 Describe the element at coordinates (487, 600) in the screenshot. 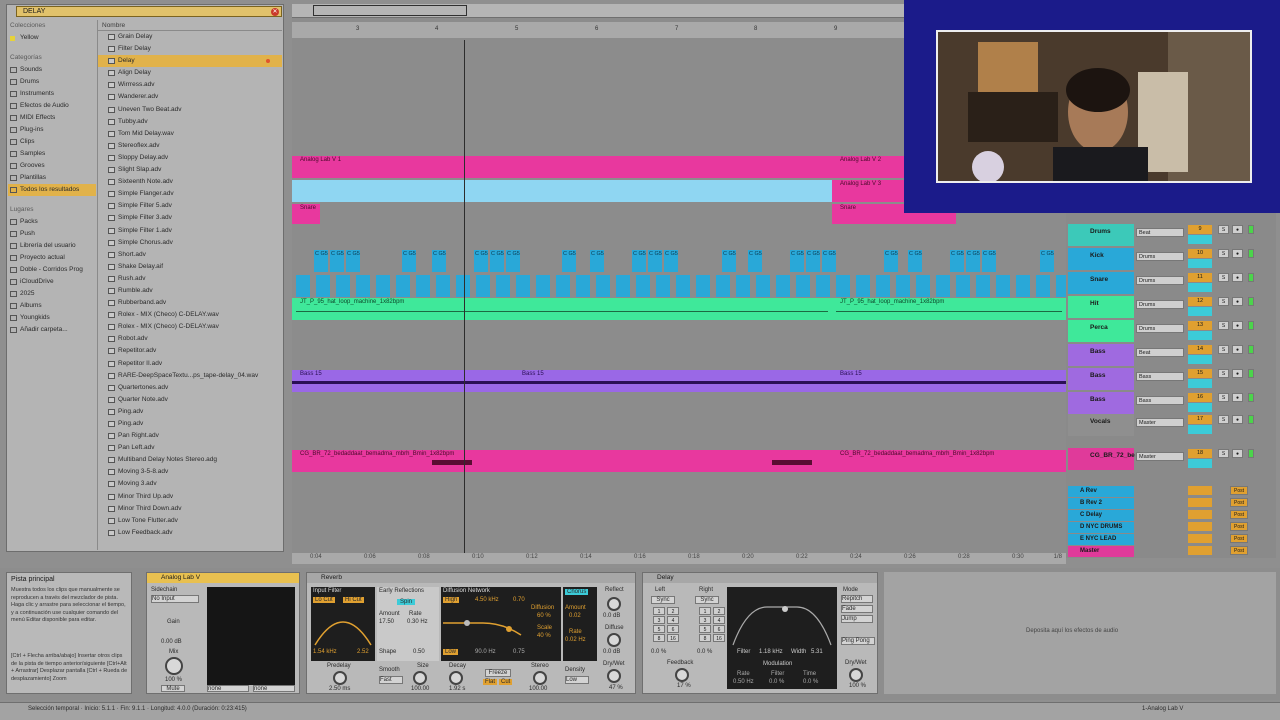

I see `high-freq-value: 4.50 kHz` at that location.